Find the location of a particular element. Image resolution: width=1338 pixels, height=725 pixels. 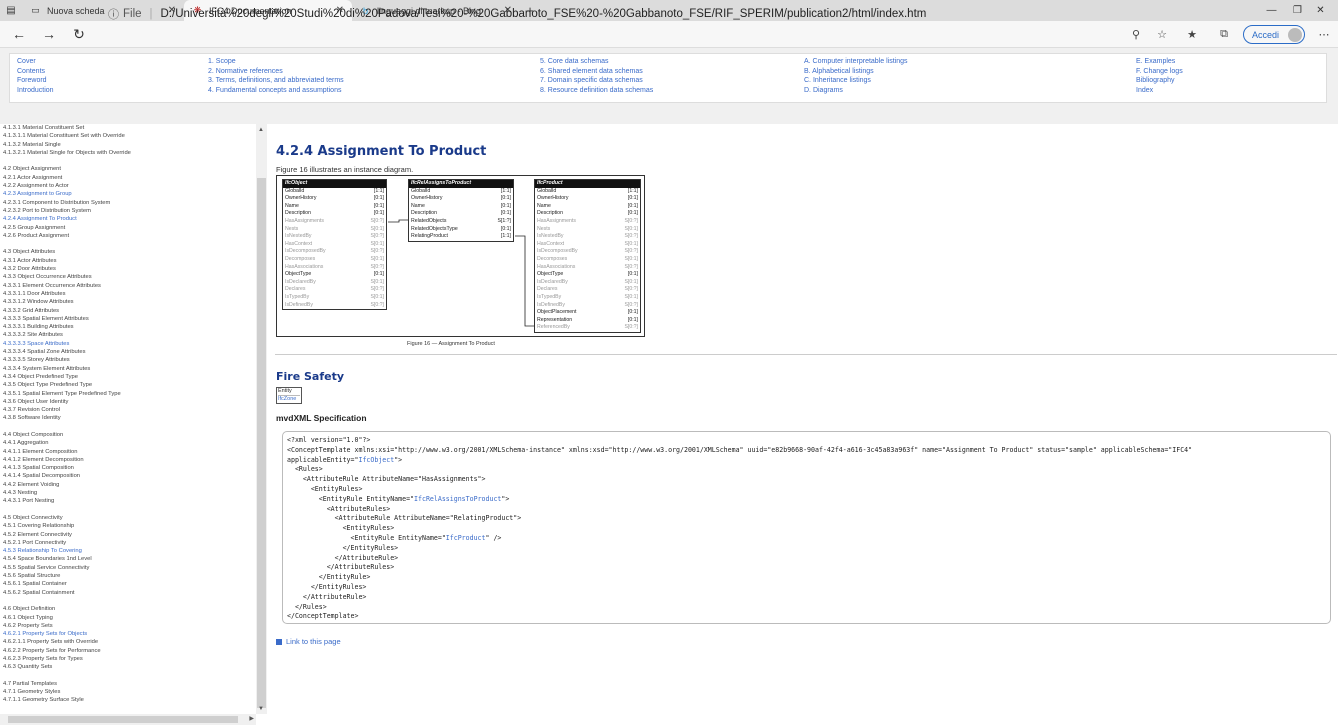

toc-item: 4.3.3.2 Grid Attributes is located at coordinates (128, 311).